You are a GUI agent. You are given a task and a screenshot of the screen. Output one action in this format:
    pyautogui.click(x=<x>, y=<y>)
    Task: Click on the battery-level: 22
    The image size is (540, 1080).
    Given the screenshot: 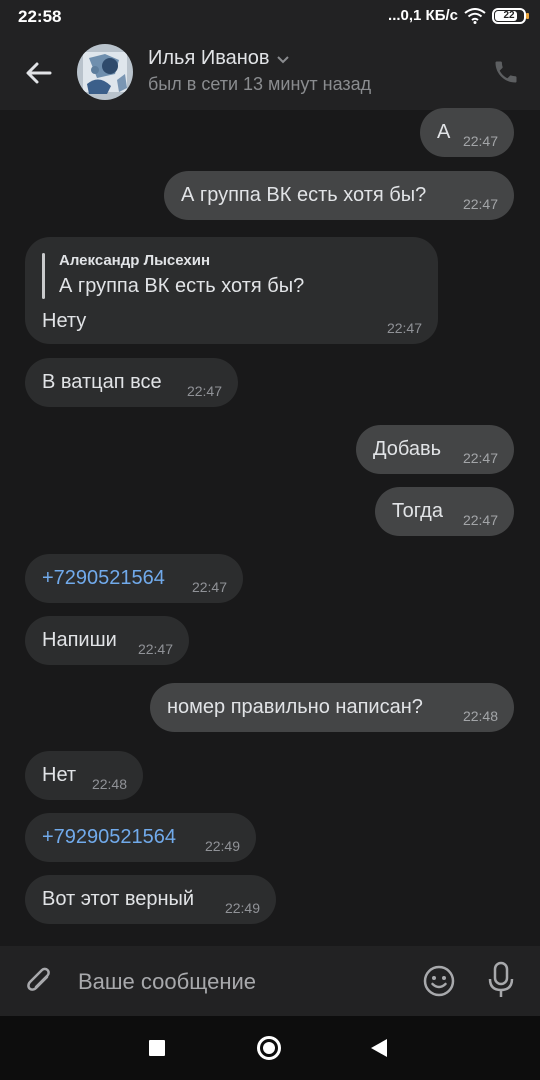 What is the action you would take?
    pyautogui.click(x=509, y=15)
    